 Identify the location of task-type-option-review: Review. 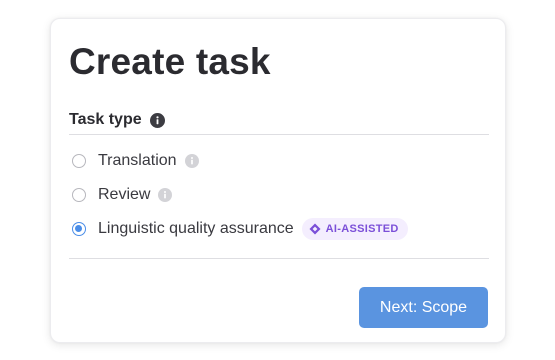
(122, 195).